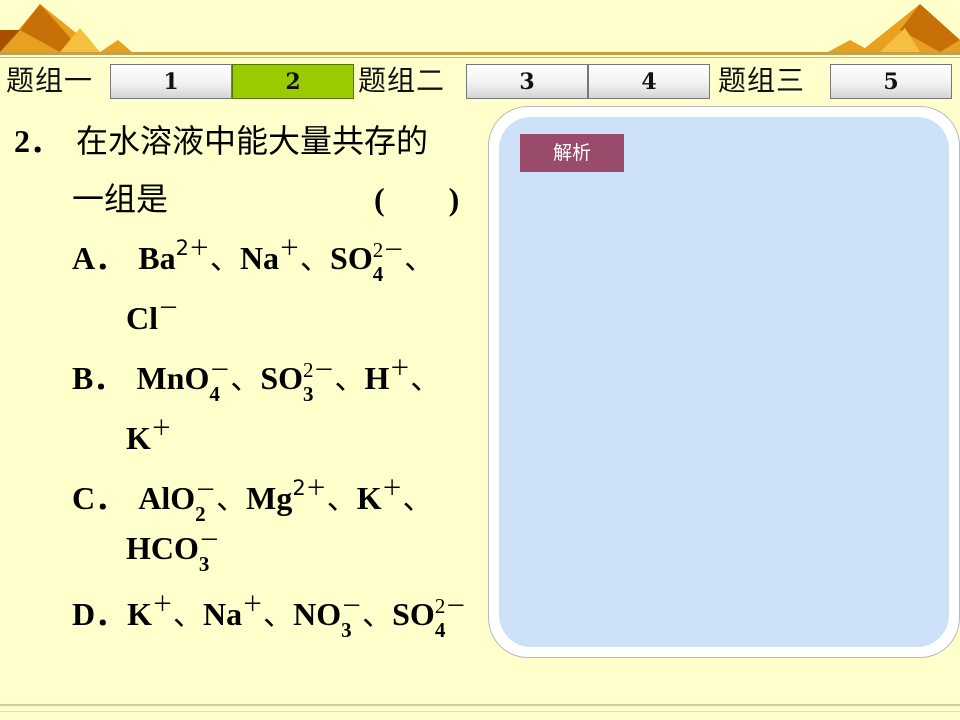 The image size is (960, 720). What do you see at coordinates (252, 501) in the screenshot?
I see `option-c: C． AlO － 2 、Mg2＋、K＋、` at bounding box center [252, 501].